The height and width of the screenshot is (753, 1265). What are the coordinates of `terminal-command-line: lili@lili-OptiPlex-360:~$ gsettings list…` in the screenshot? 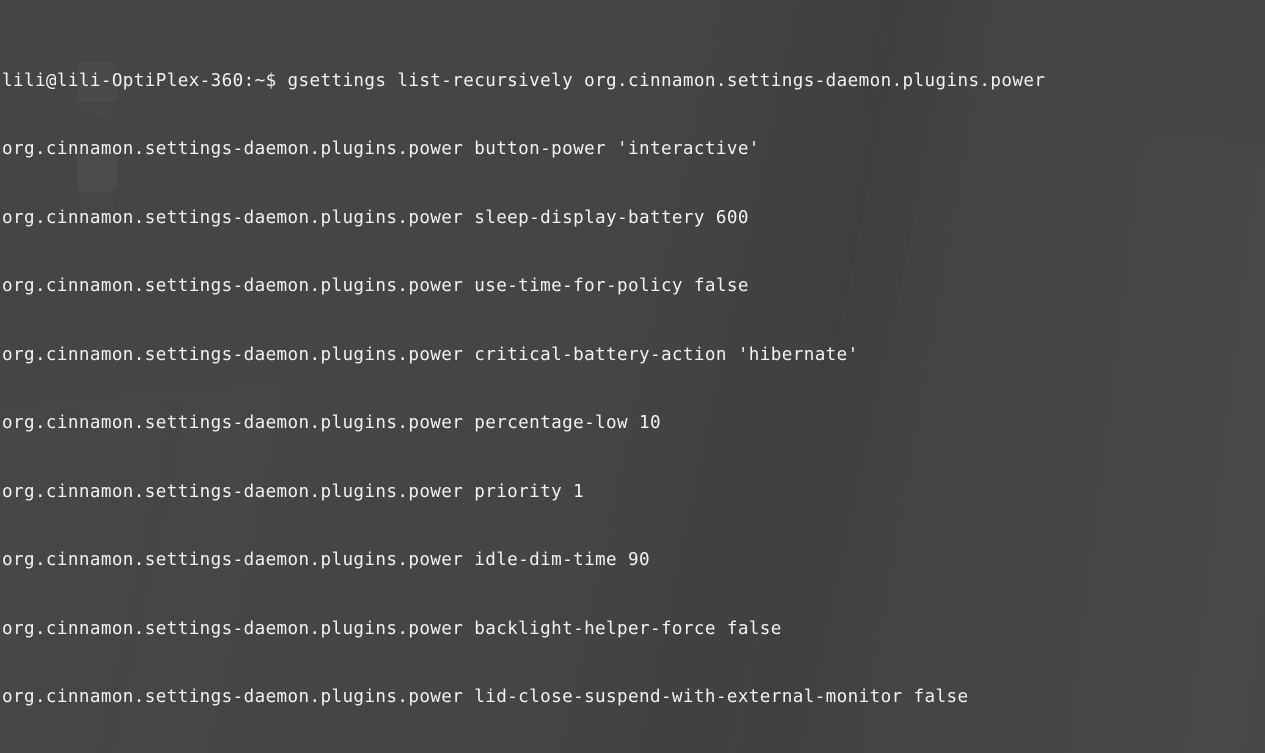 It's located at (524, 80).